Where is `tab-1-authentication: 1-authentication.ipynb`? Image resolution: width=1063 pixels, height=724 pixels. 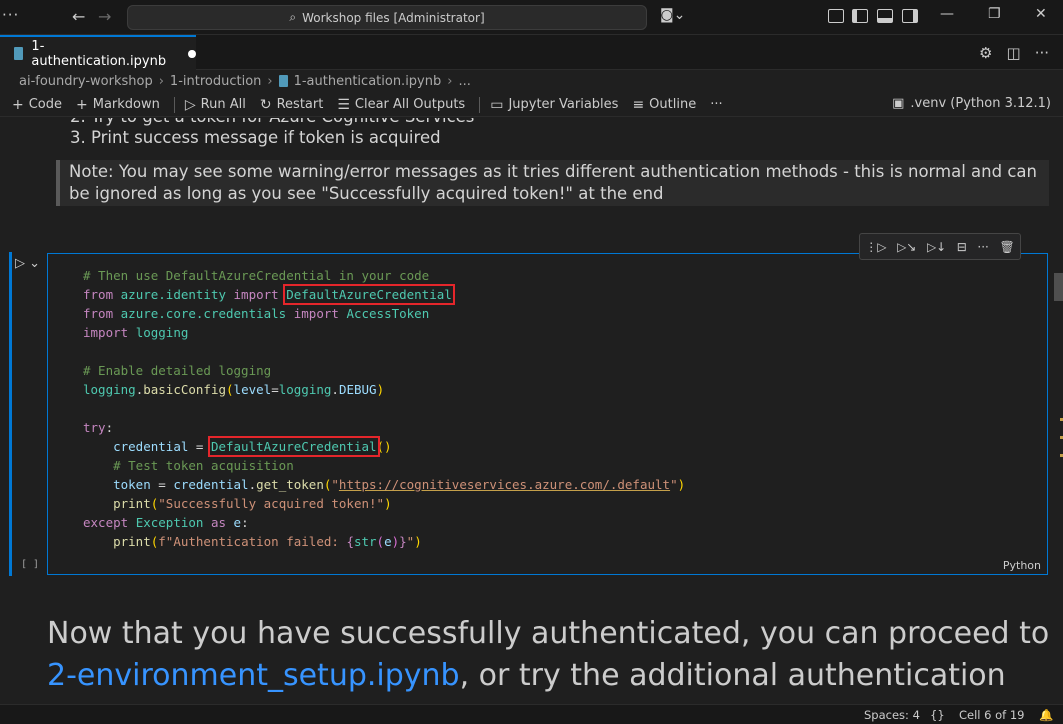
tab-1-authentication: 1-authentication.ipynb is located at coordinates (98, 52).